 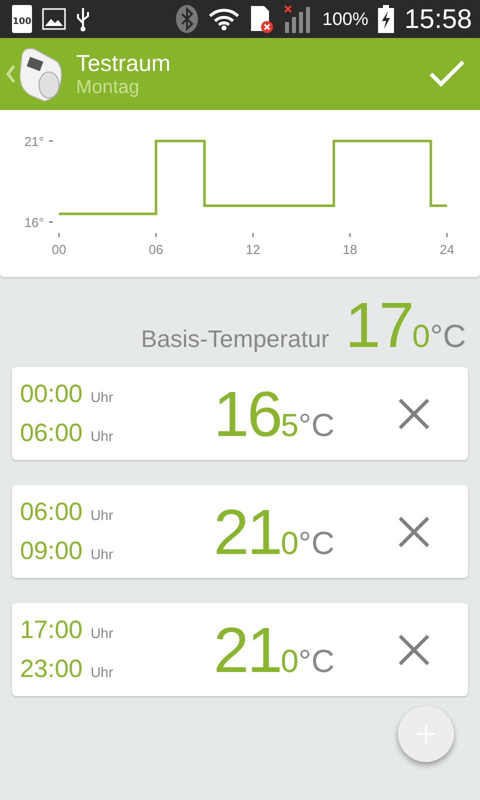 I want to click on checkmark-icon, so click(x=447, y=74).